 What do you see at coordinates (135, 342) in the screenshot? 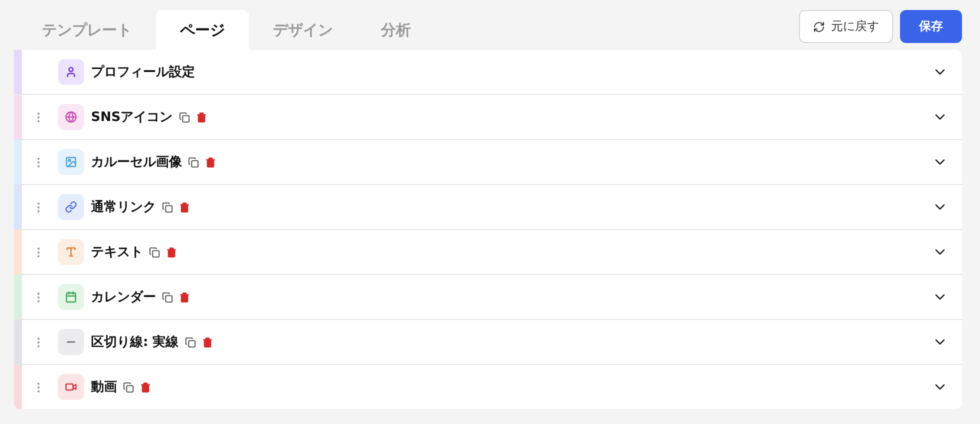
I see `block-title: 区切り線: 実線` at bounding box center [135, 342].